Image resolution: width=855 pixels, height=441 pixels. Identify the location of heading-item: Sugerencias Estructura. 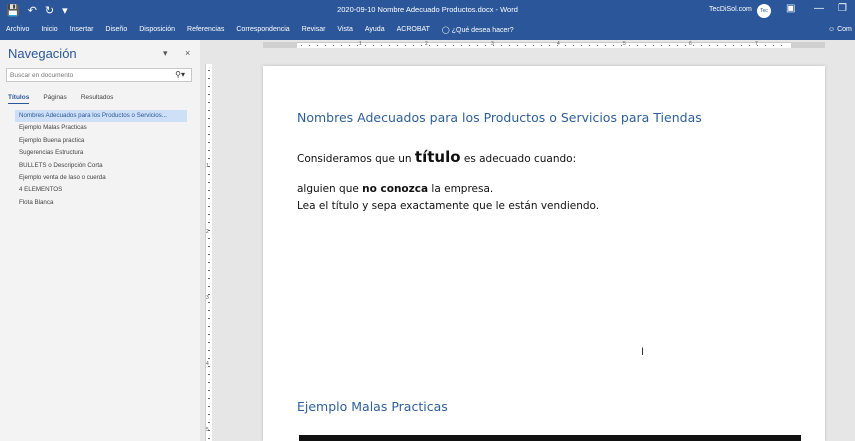
(101, 153).